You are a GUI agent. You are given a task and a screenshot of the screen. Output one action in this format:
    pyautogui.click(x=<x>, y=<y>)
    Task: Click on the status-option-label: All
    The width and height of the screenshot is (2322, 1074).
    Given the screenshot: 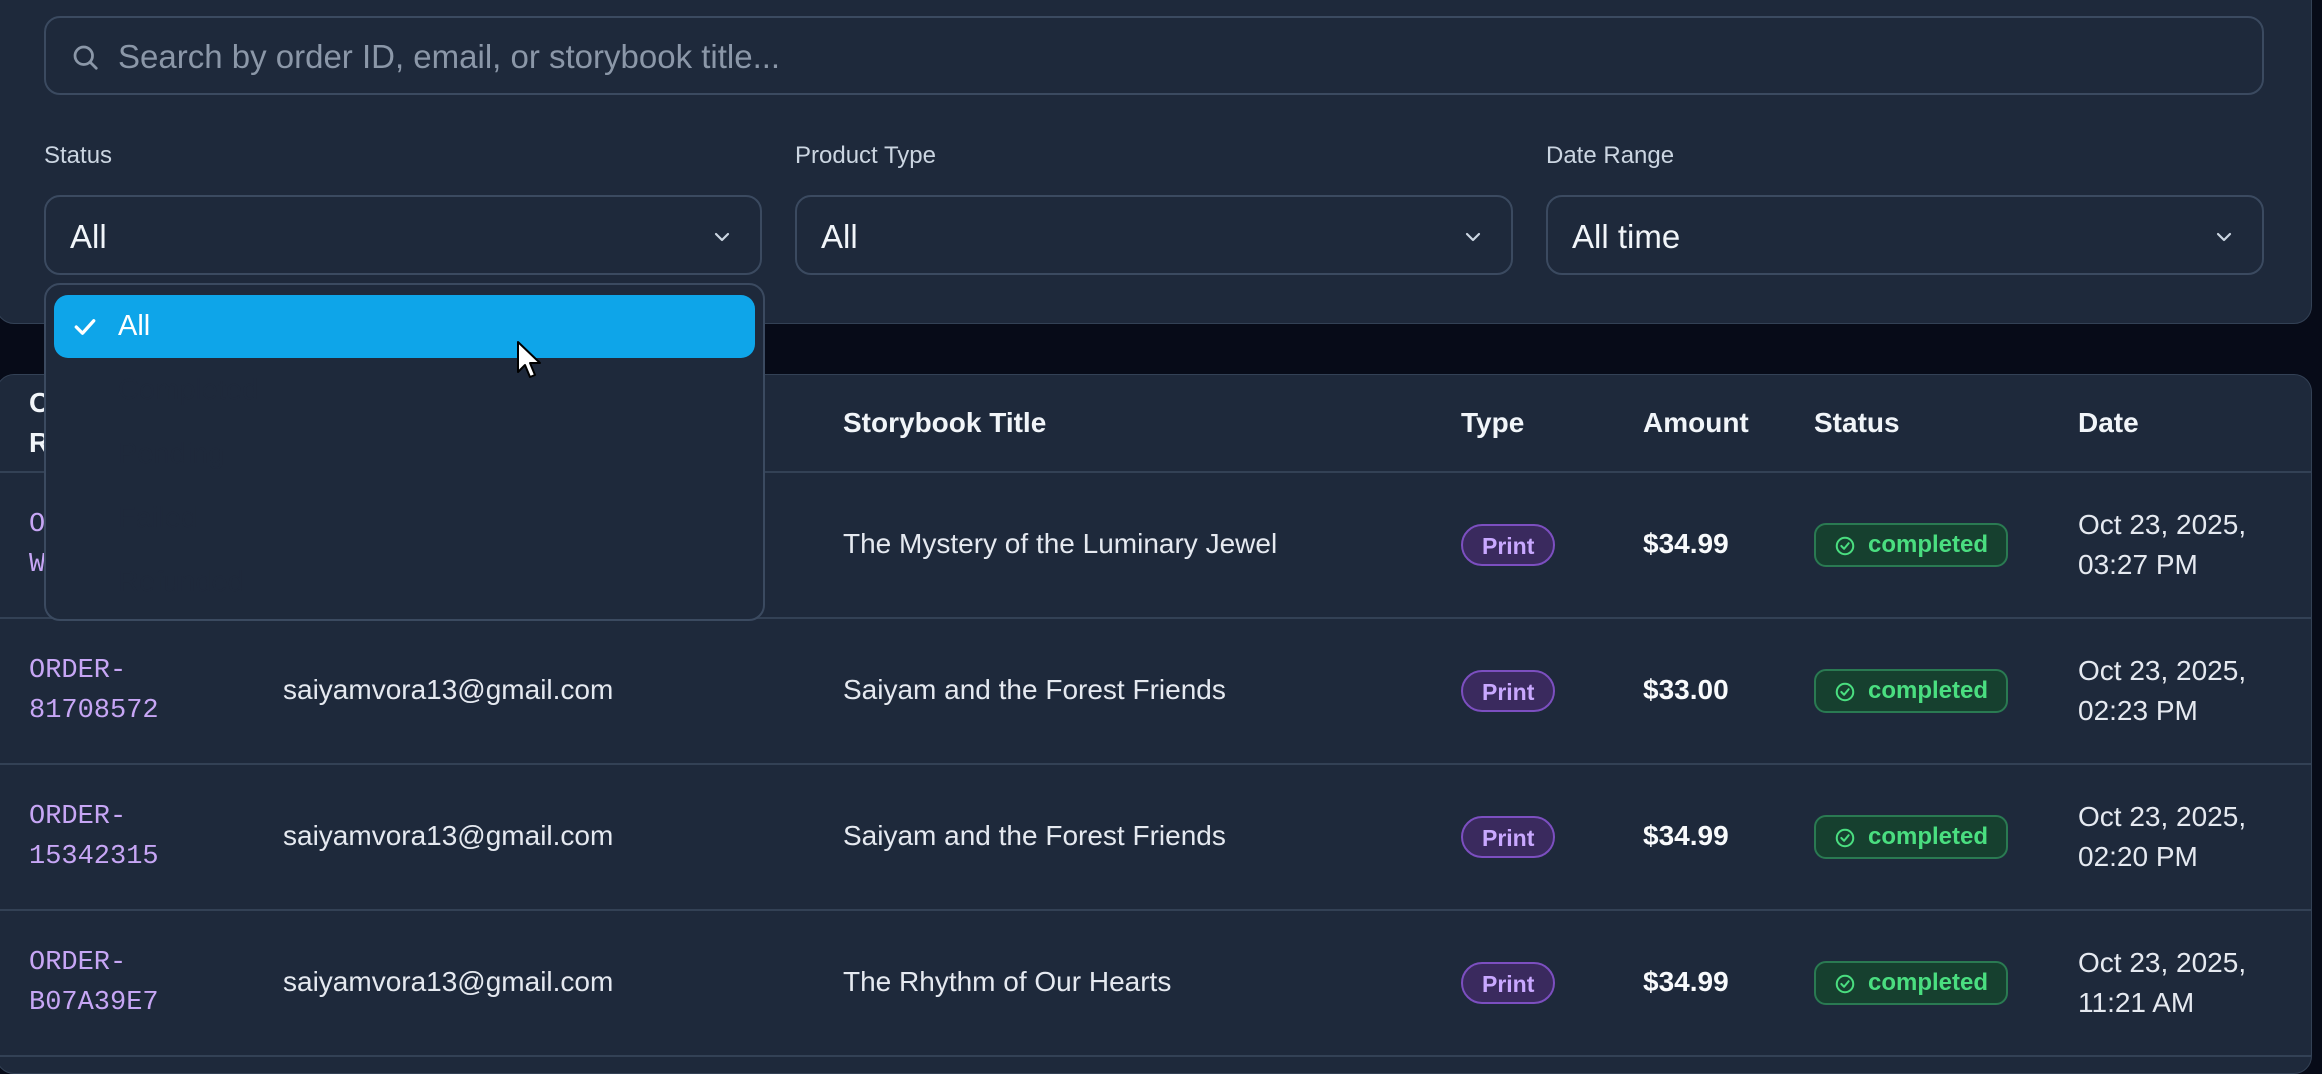 What is the action you would take?
    pyautogui.click(x=134, y=326)
    